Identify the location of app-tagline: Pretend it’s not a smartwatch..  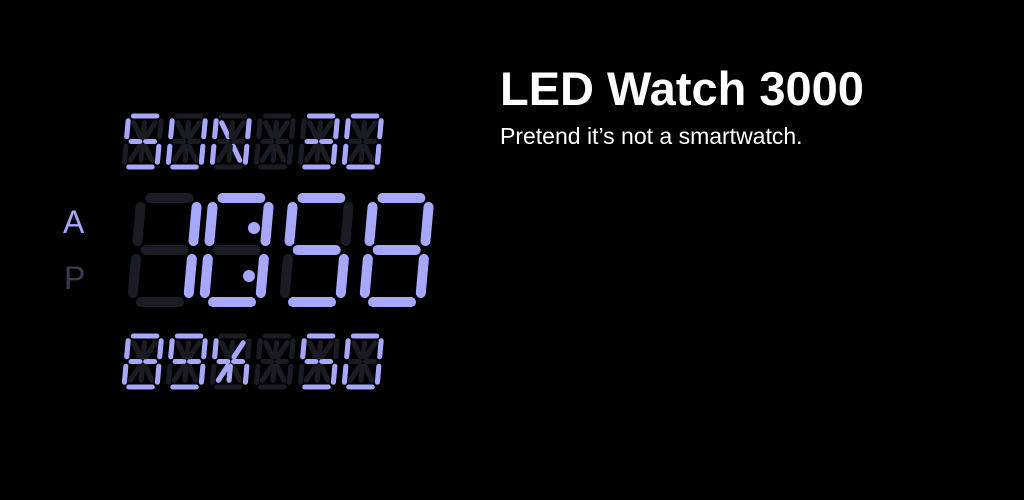
(651, 136).